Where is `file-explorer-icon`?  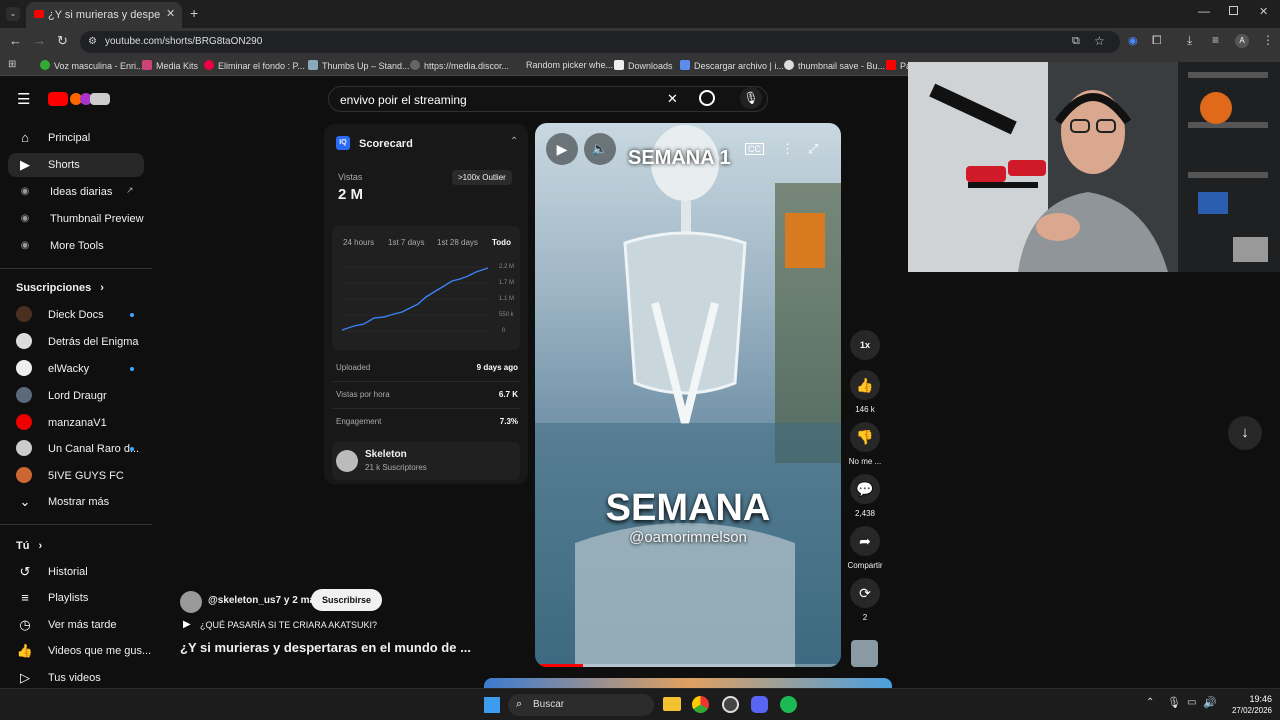
file-explorer-icon is located at coordinates (672, 704).